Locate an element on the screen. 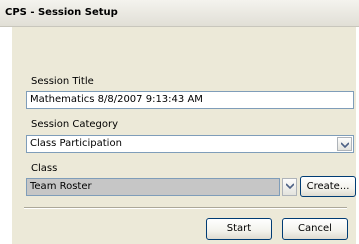 The width and height of the screenshot is (359, 244). session-title-label: Session Title is located at coordinates (62, 81).